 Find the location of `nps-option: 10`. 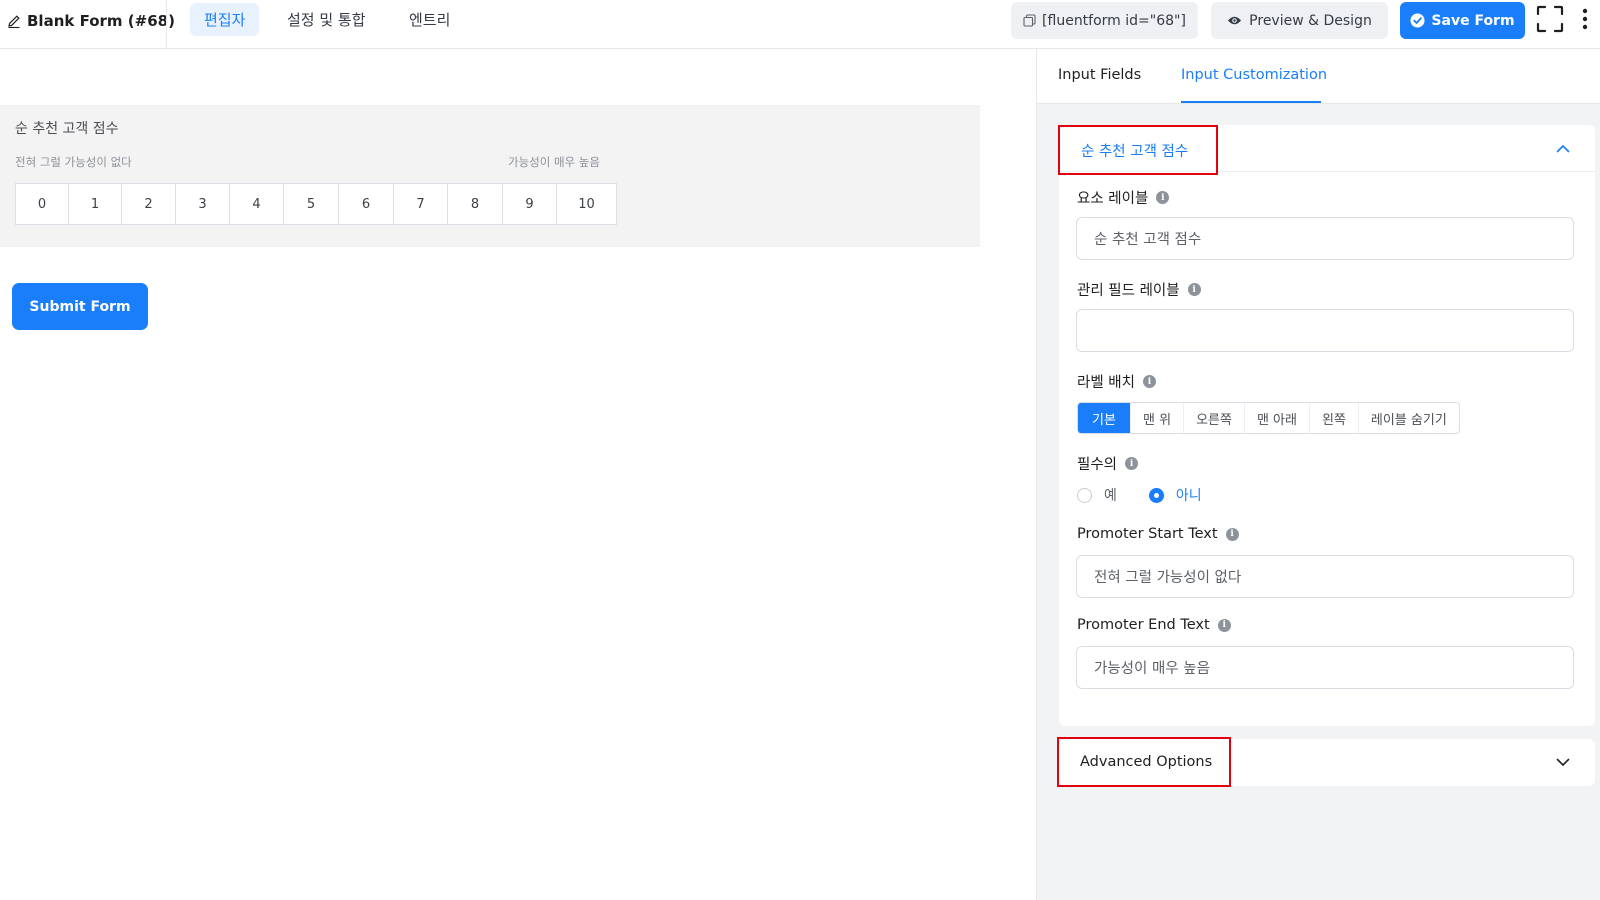

nps-option: 10 is located at coordinates (586, 204).